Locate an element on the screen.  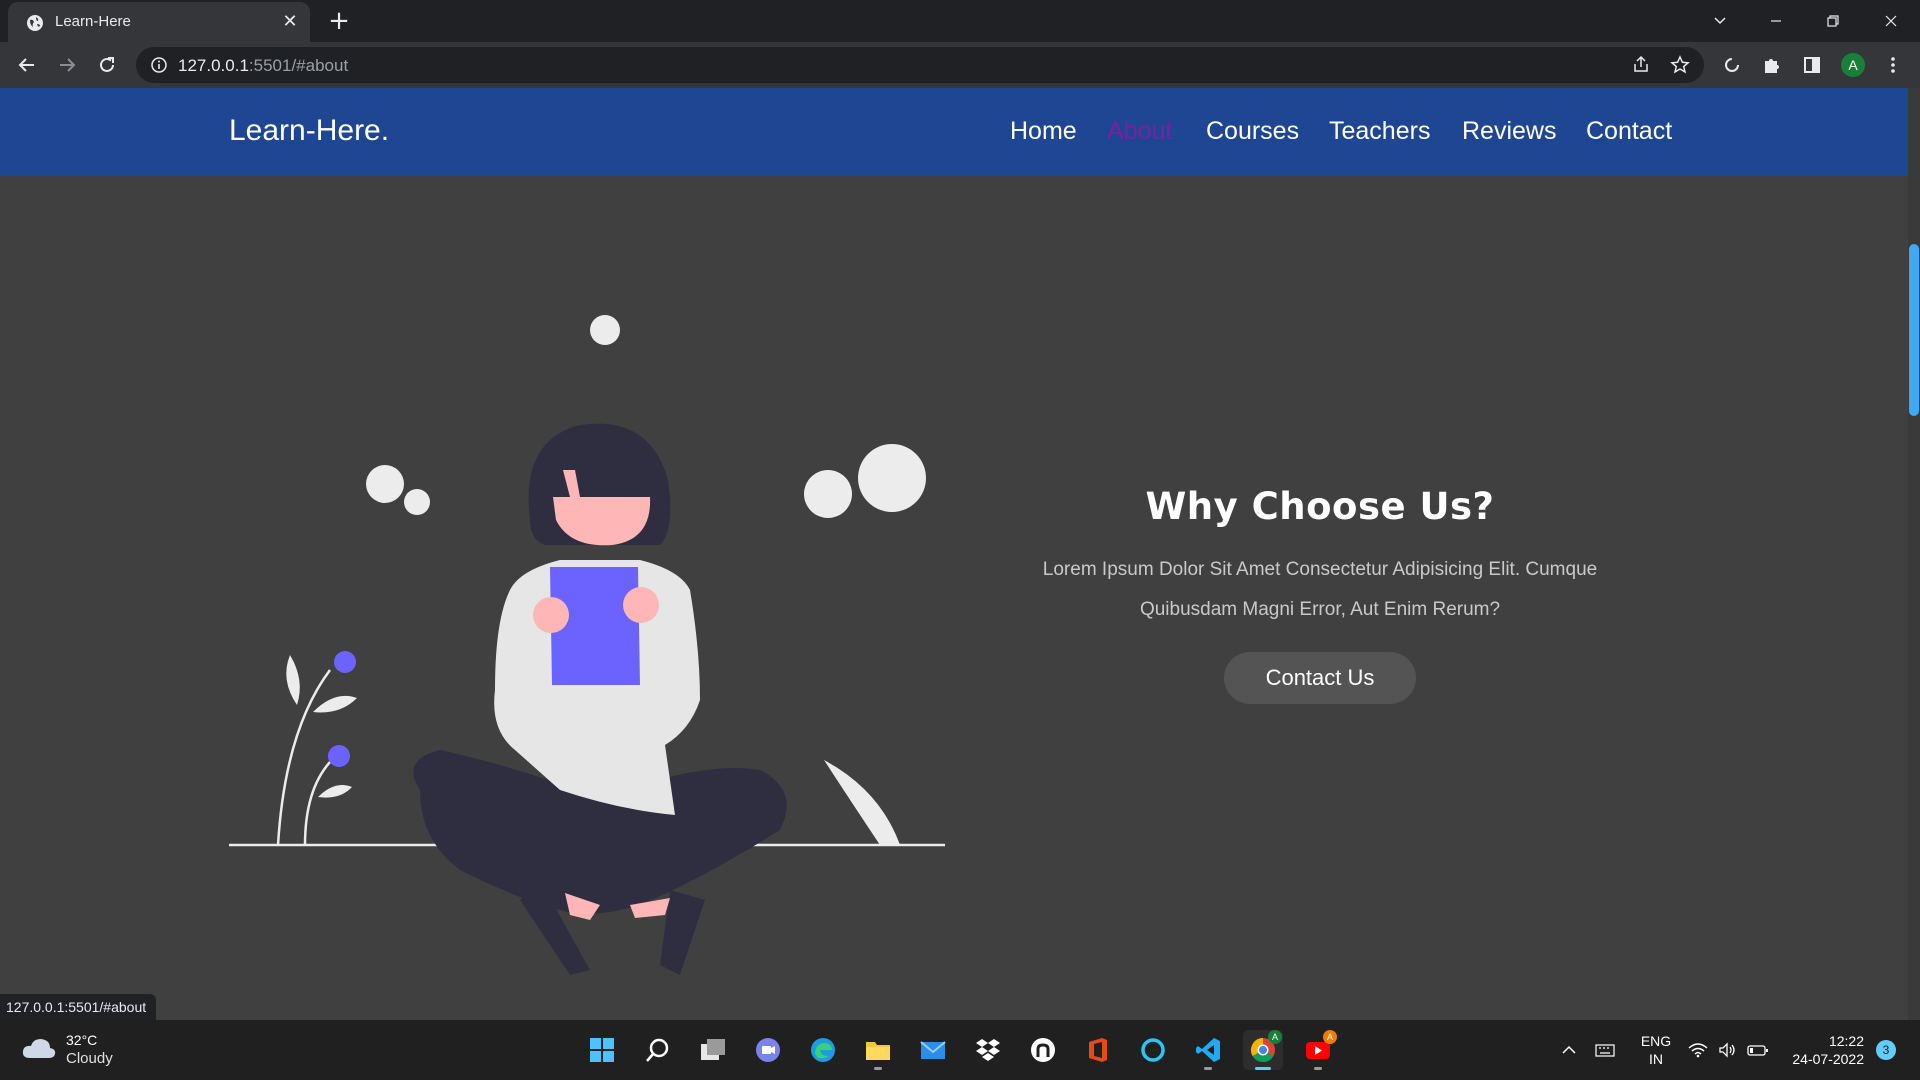
tab-close-icon: ✕ is located at coordinates (290, 22).